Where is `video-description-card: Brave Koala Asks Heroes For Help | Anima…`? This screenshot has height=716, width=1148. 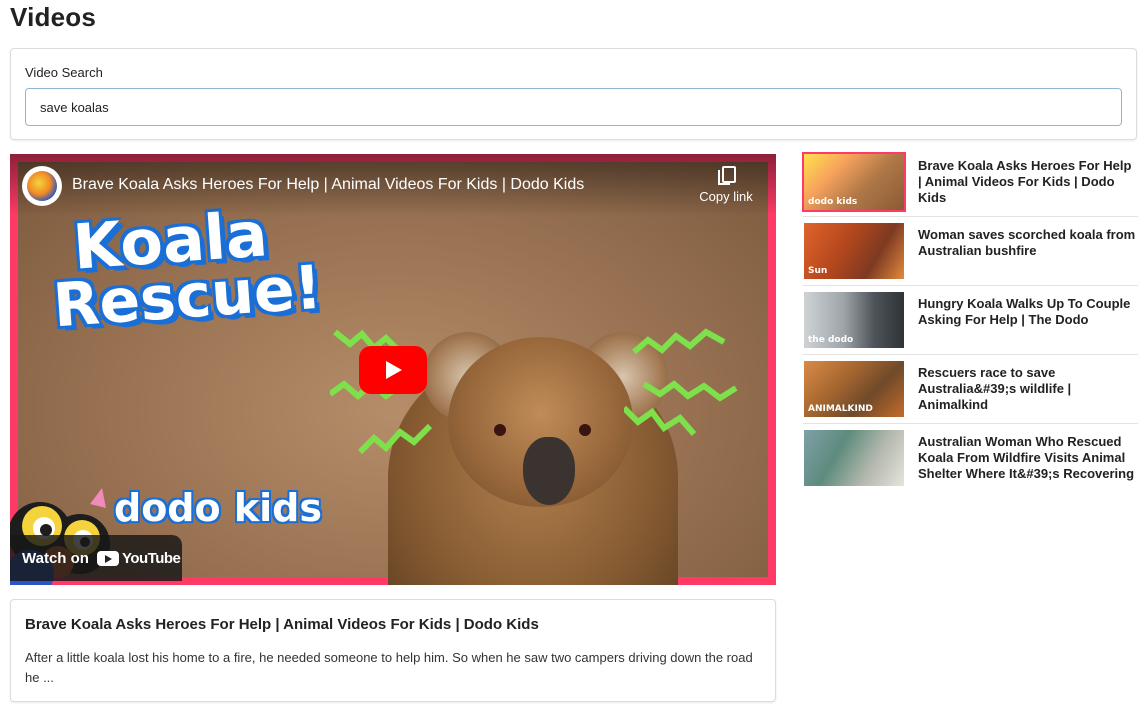
video-description-card: Brave Koala Asks Heroes For Help | Anima… is located at coordinates (393, 650).